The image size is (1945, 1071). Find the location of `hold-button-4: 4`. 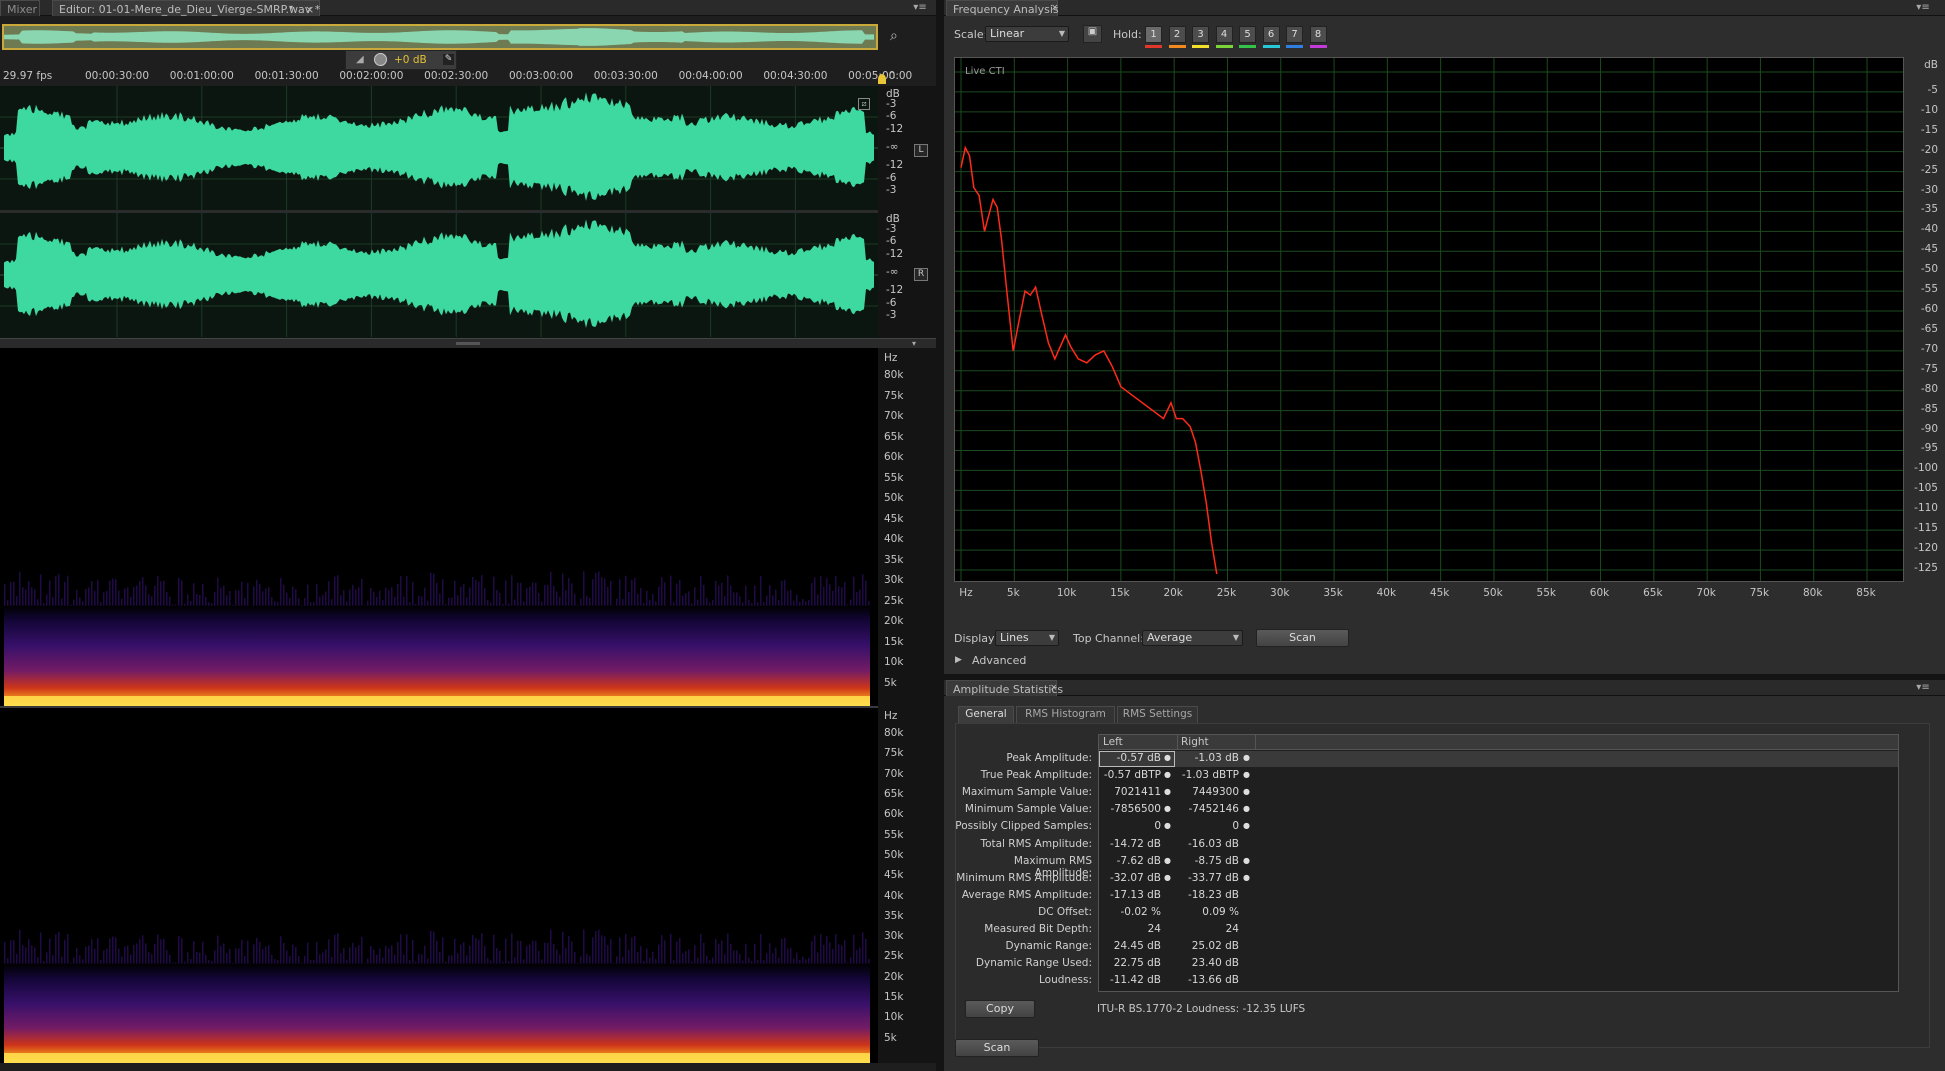

hold-button-4: 4 is located at coordinates (1224, 34).